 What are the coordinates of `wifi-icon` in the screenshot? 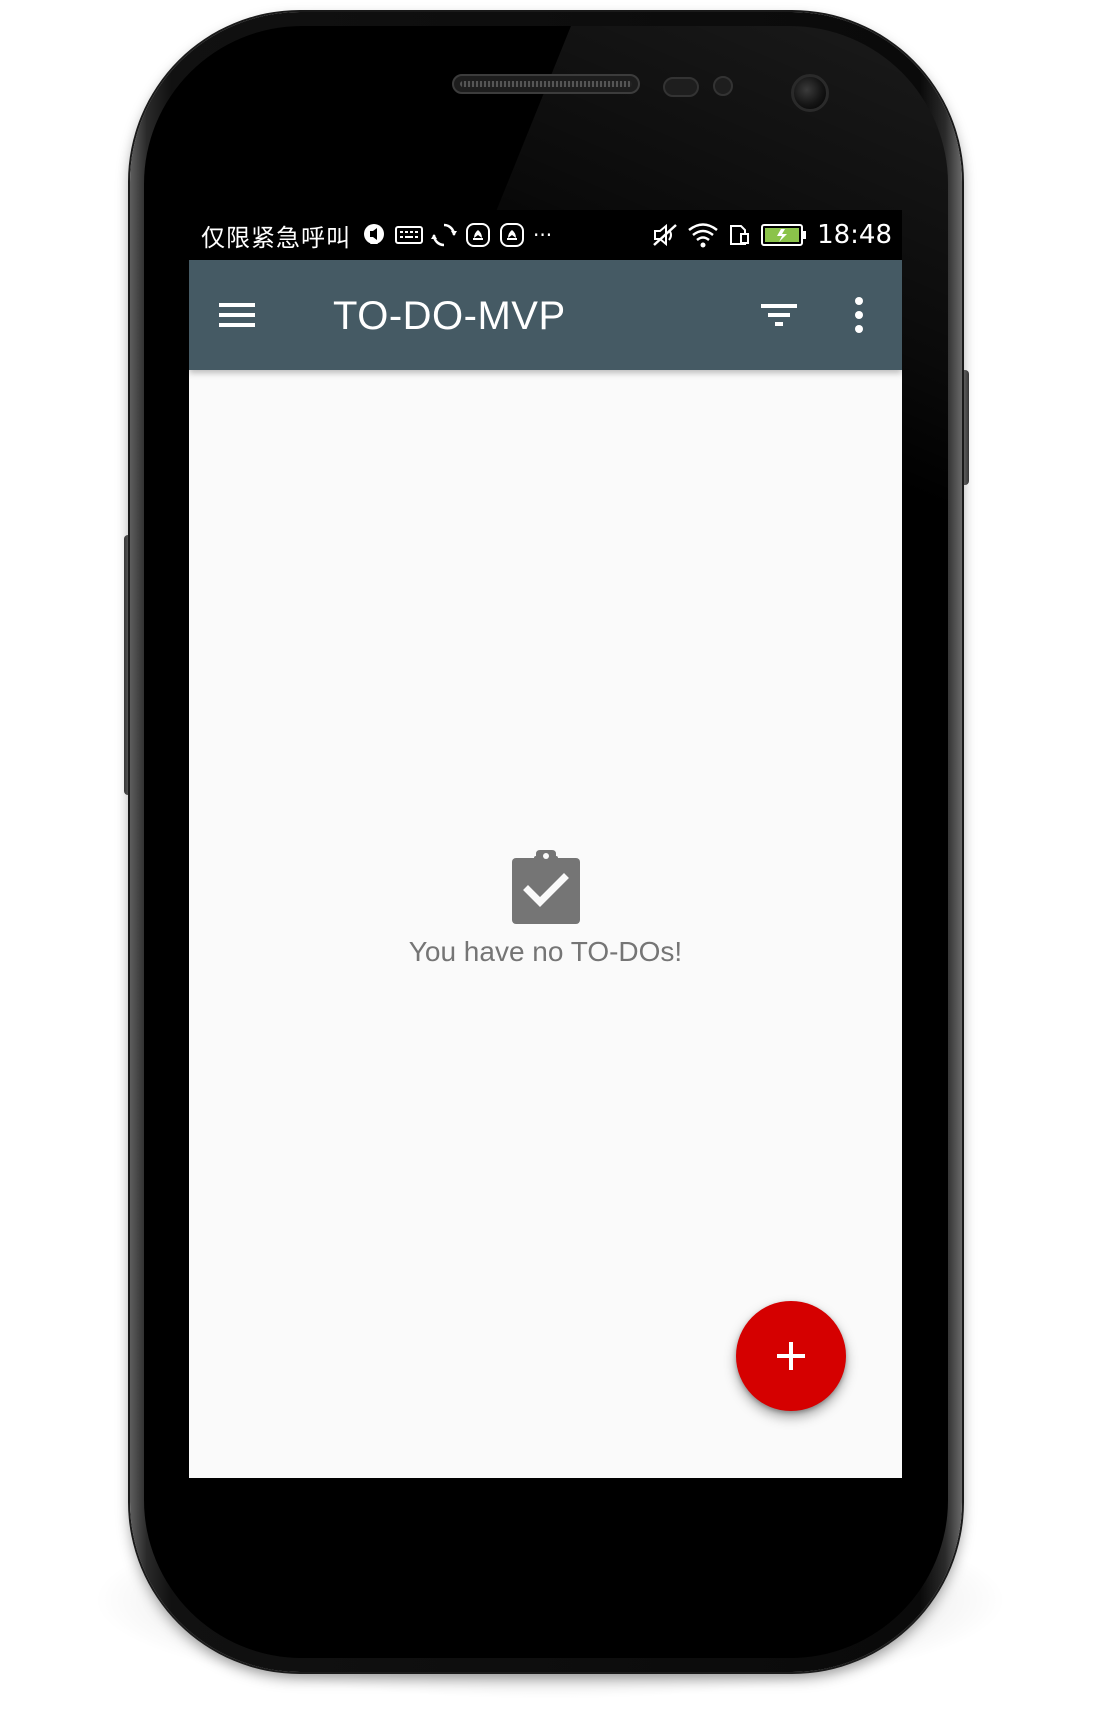 It's located at (703, 235).